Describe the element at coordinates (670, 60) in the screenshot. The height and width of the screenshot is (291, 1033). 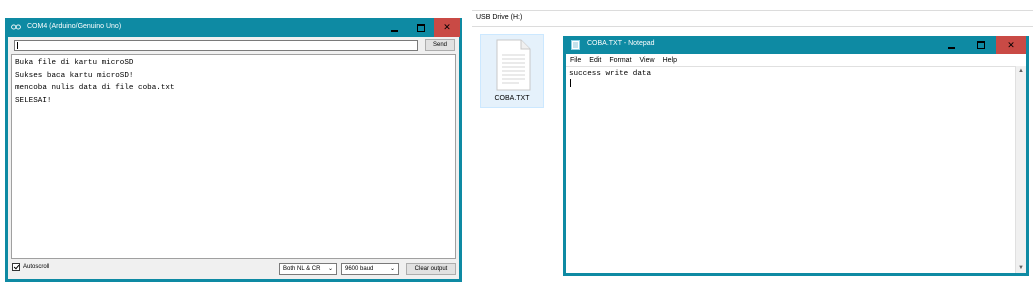
I see `menu-help: Help` at that location.